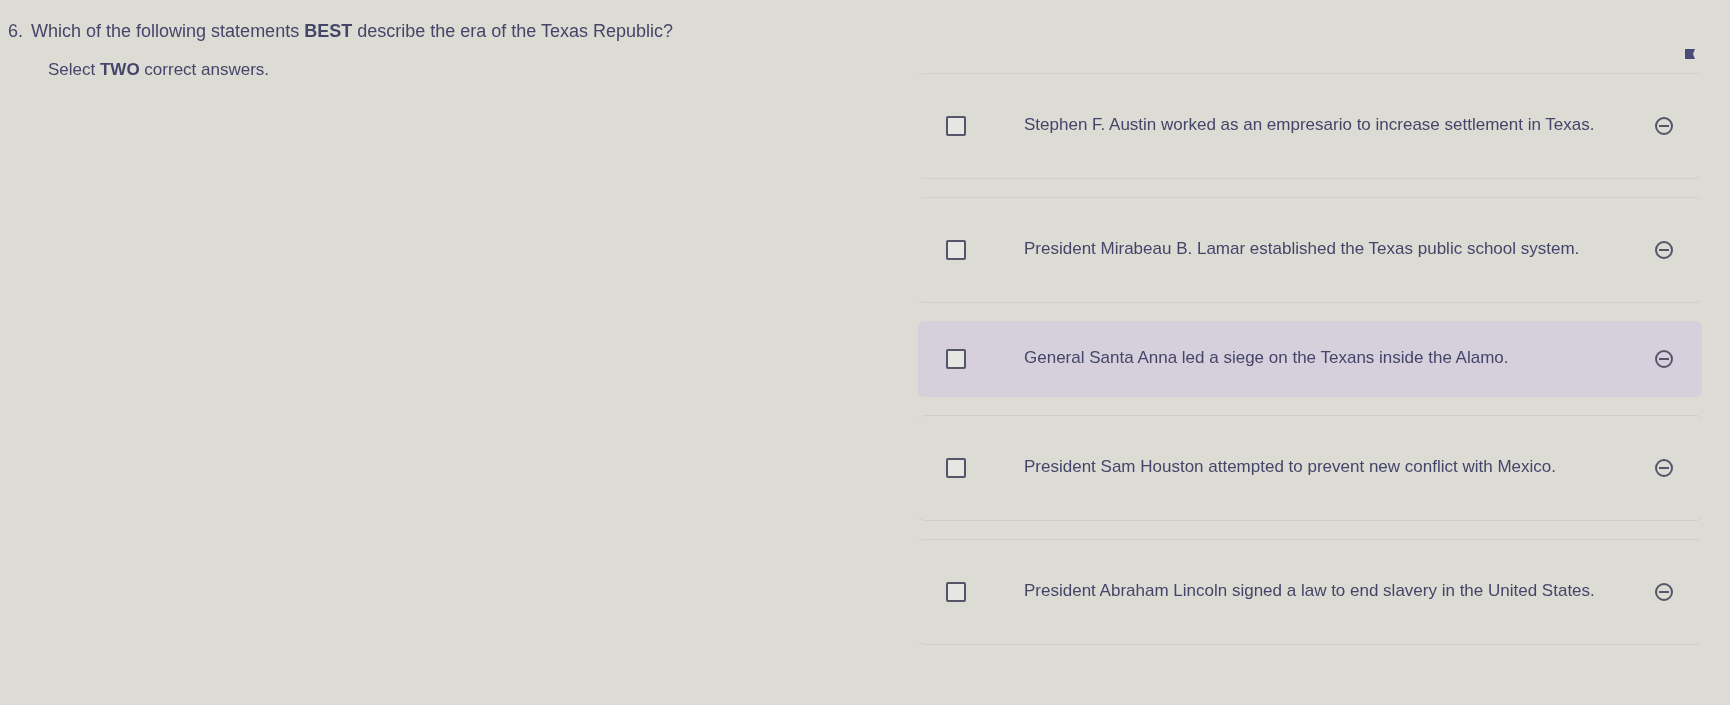 This screenshot has height=705, width=1730. What do you see at coordinates (1290, 467) in the screenshot?
I see `option-text: President Sam Houston attempted to prevent new conflict with Mexico.` at bounding box center [1290, 467].